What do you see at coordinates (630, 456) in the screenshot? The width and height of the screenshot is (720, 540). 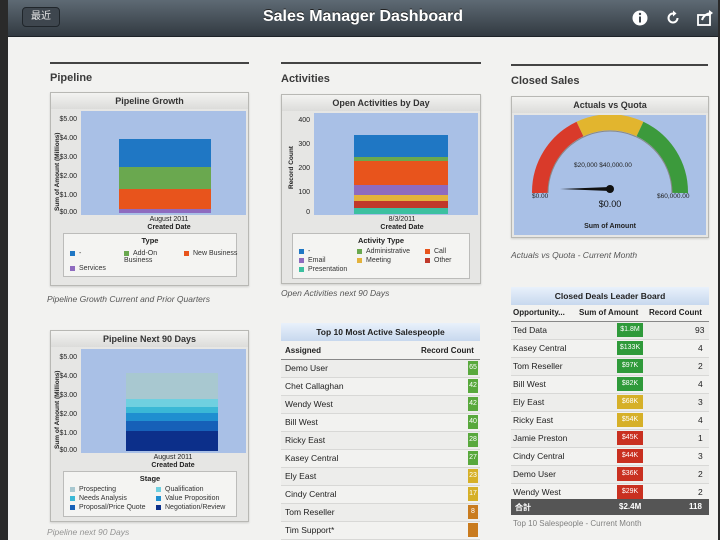 I see `cell-amount: $44K` at bounding box center [630, 456].